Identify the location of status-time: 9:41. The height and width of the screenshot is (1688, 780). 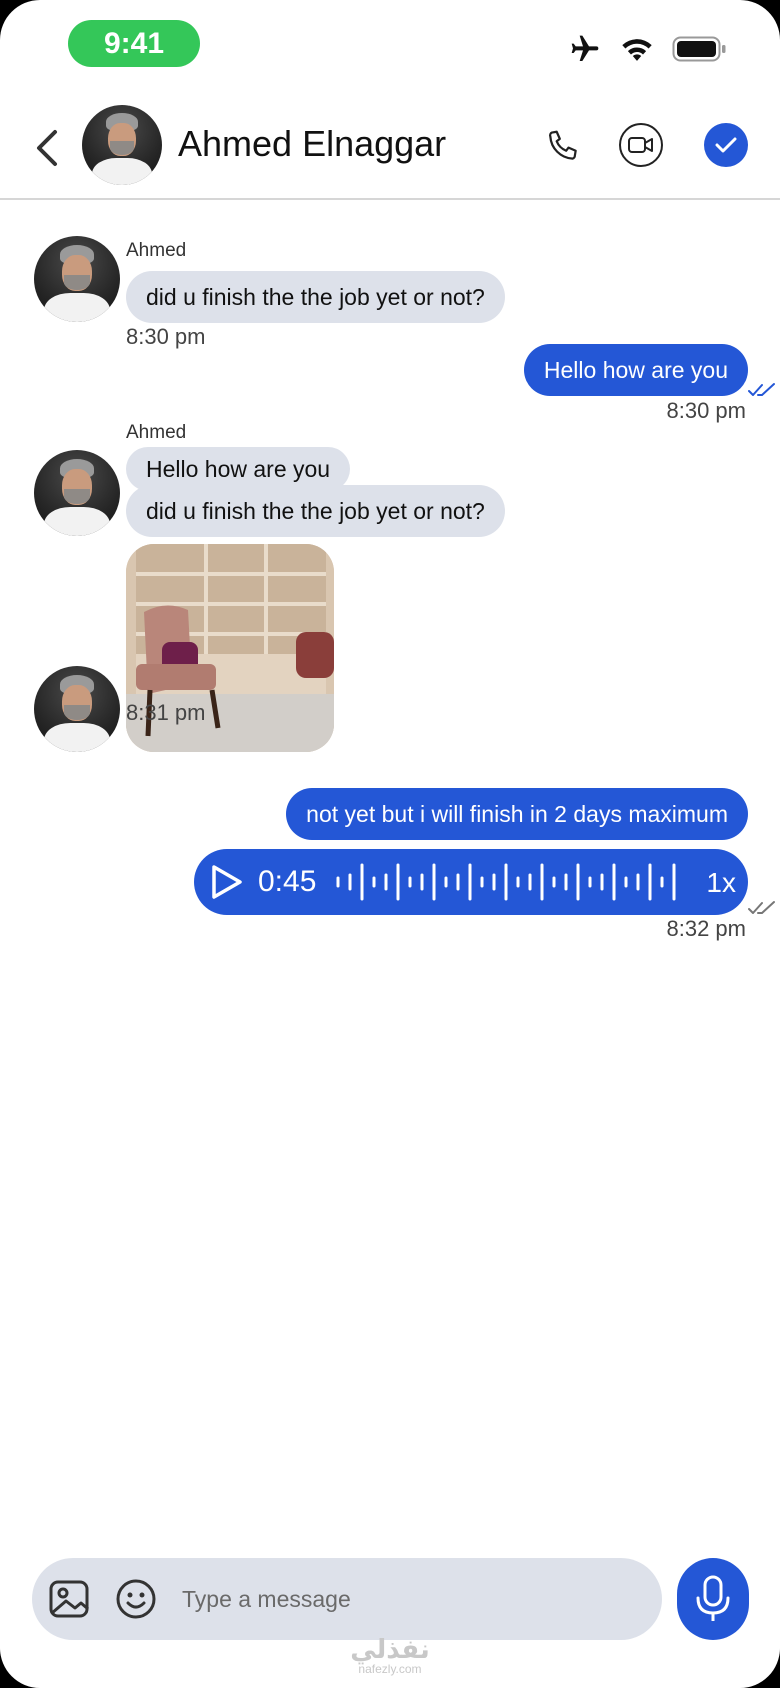
(134, 43).